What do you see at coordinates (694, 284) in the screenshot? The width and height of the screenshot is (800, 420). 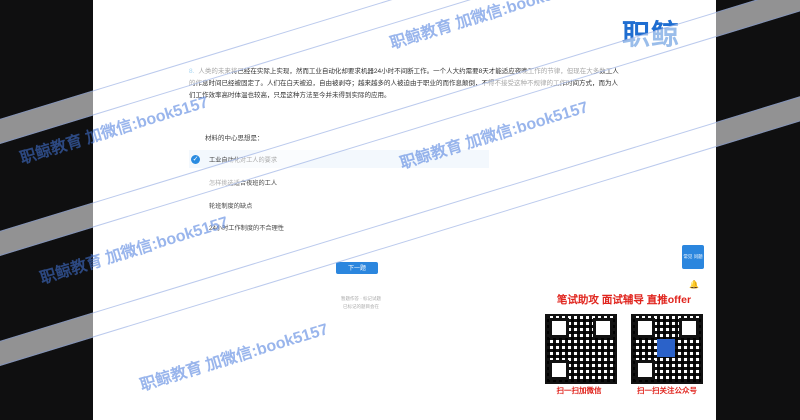 I see `bell-icon: 🔔` at bounding box center [694, 284].